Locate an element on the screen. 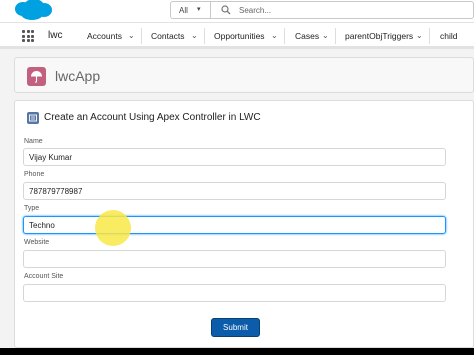  search-icon is located at coordinates (226, 10).